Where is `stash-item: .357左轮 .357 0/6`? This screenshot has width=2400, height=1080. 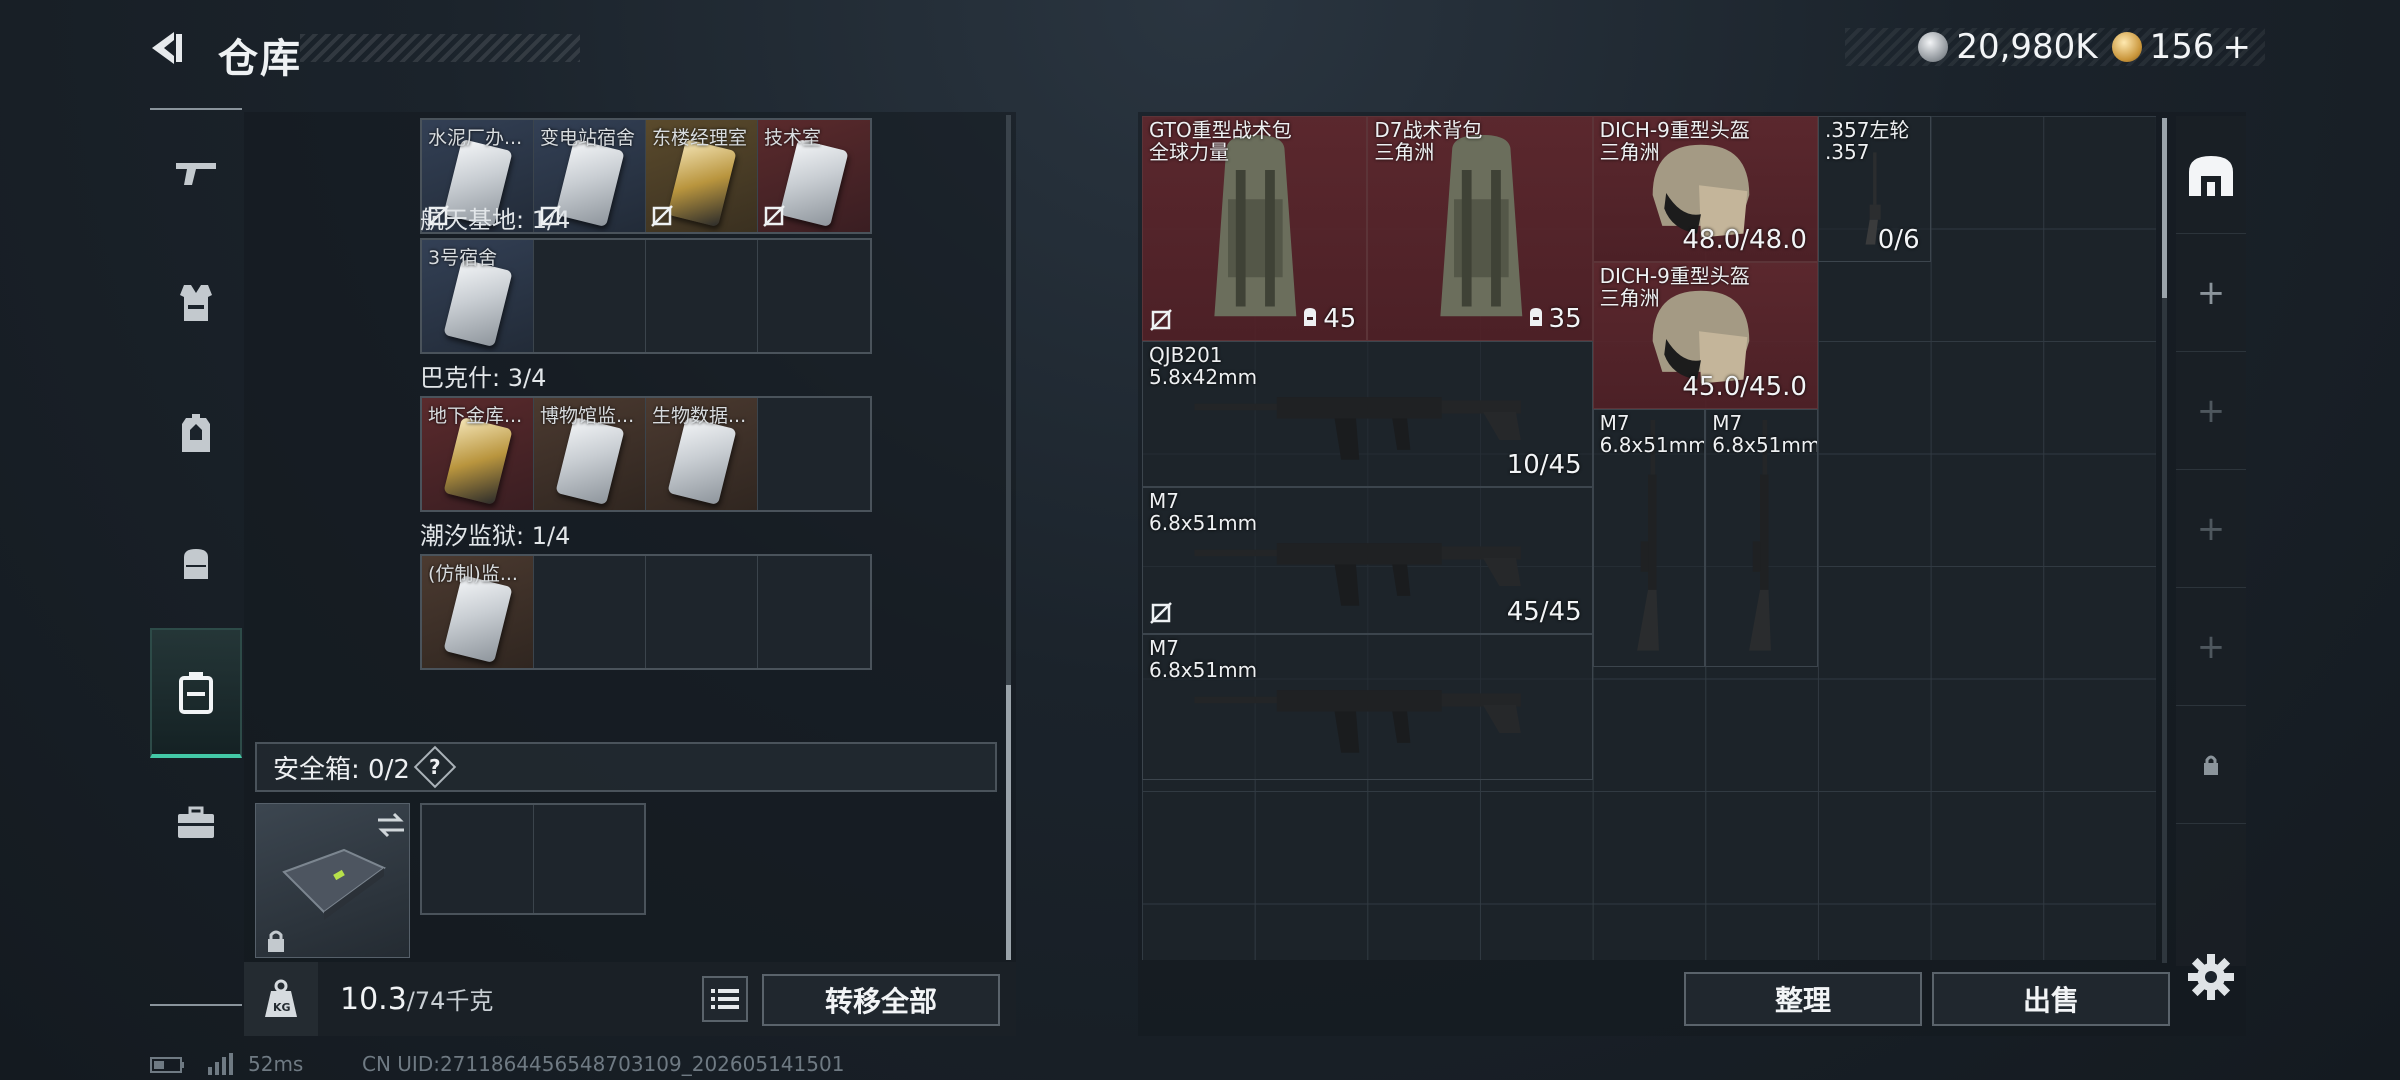 stash-item: .357左轮 .357 0/6 is located at coordinates (1874, 189).